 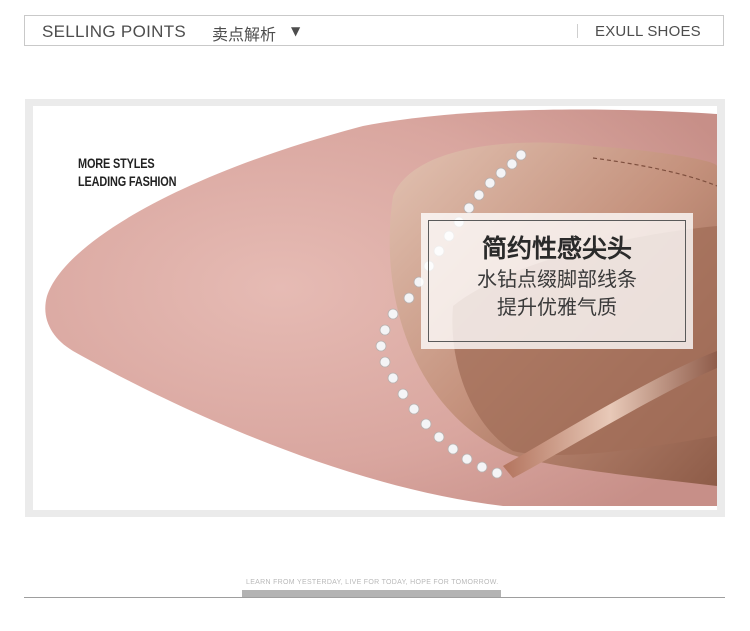 I want to click on feature-line: 提升优雅气质, so click(x=557, y=307).